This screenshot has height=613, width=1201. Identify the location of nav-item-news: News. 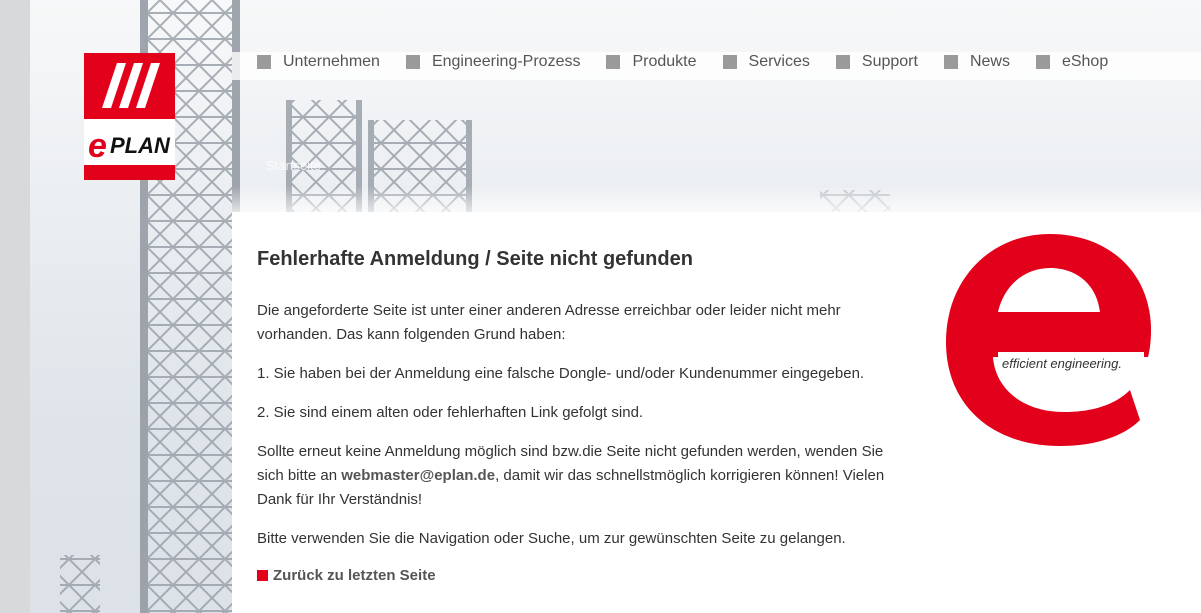
(976, 62).